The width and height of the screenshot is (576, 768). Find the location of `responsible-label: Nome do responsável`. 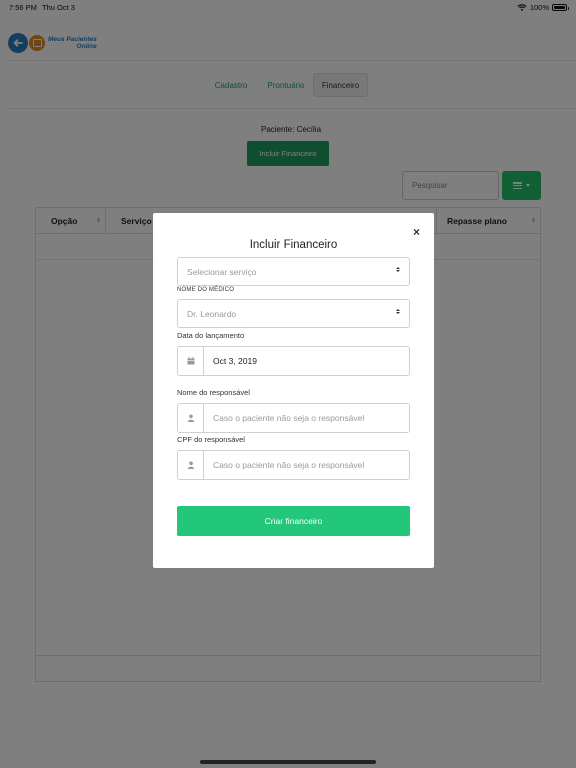

responsible-label: Nome do responsável is located at coordinates (213, 392).